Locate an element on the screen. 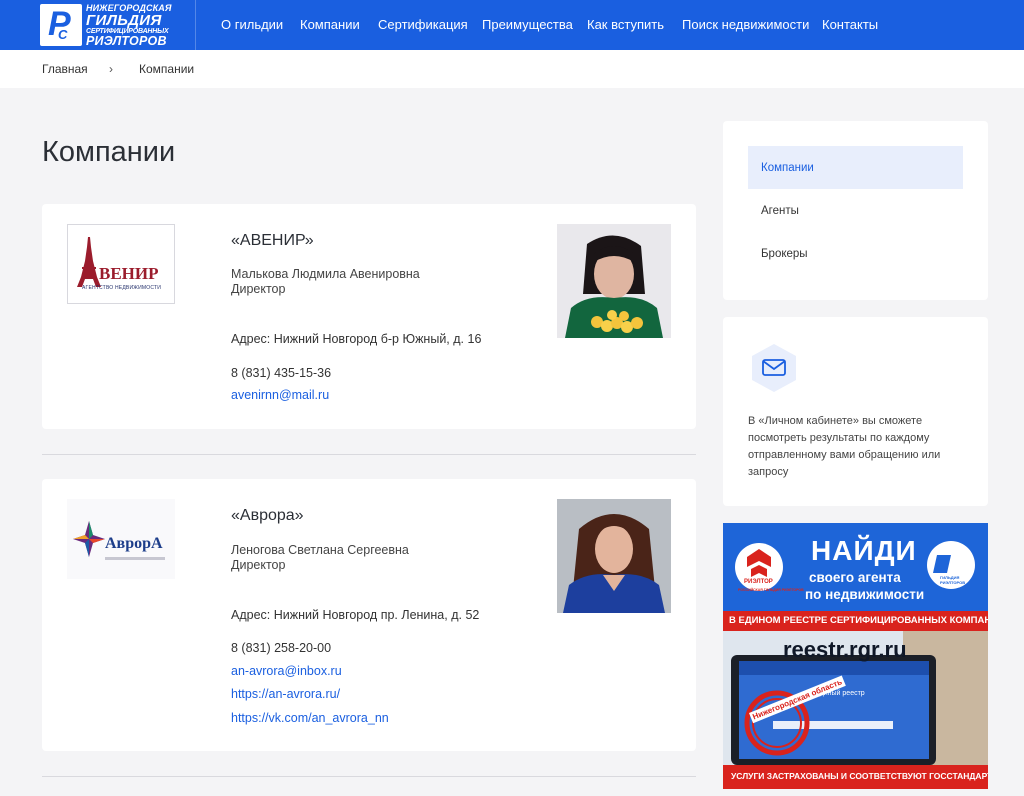  sidebar-menu: Компании Агенты Брокеры is located at coordinates (855, 210).